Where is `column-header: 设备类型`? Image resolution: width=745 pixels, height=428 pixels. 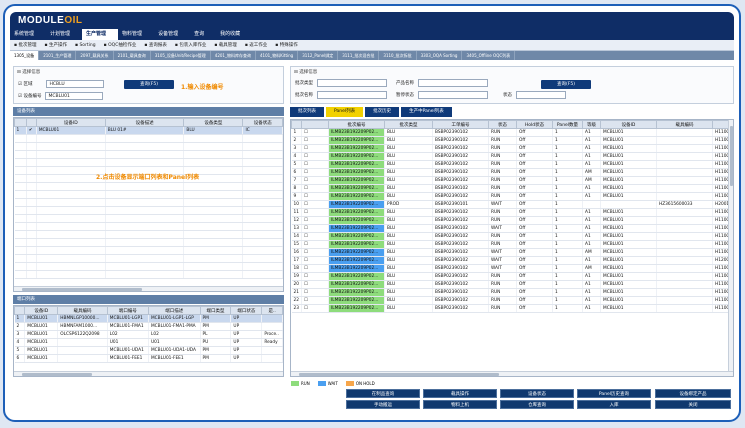 column-header: 设备类型 is located at coordinates (213, 122).